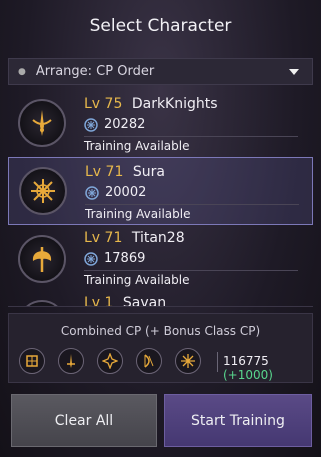 This screenshot has height=457, width=321. I want to click on character-name: DarkKnights, so click(174, 104).